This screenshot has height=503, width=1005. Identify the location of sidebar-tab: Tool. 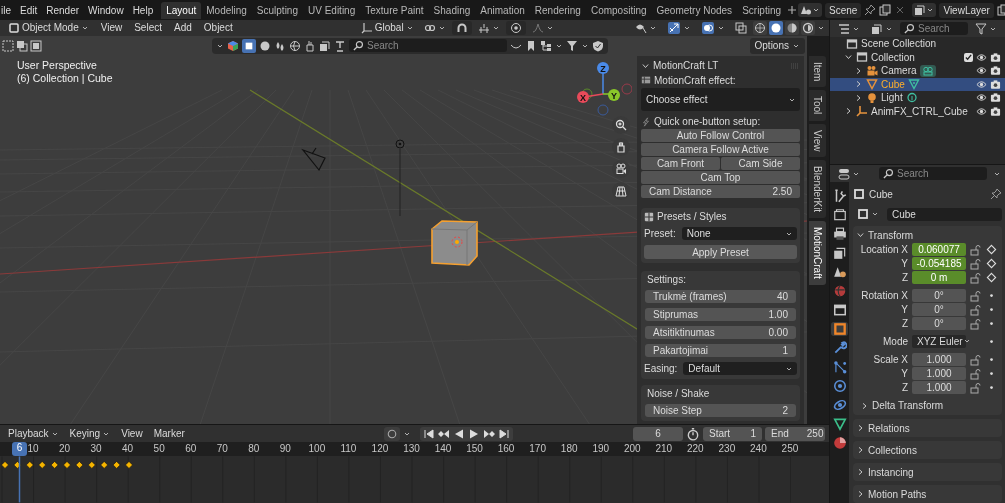
(817, 105).